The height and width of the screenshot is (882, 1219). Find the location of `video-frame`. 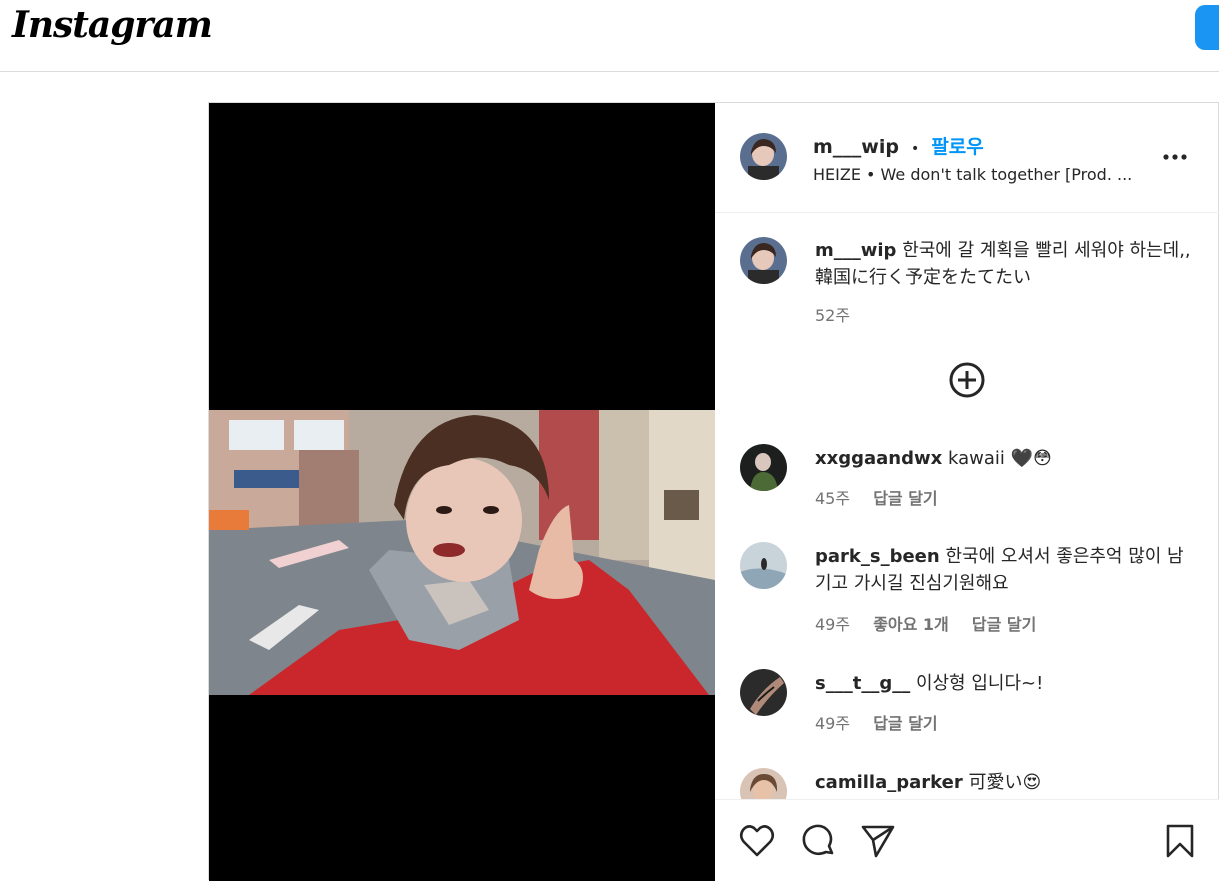

video-frame is located at coordinates (462, 552).